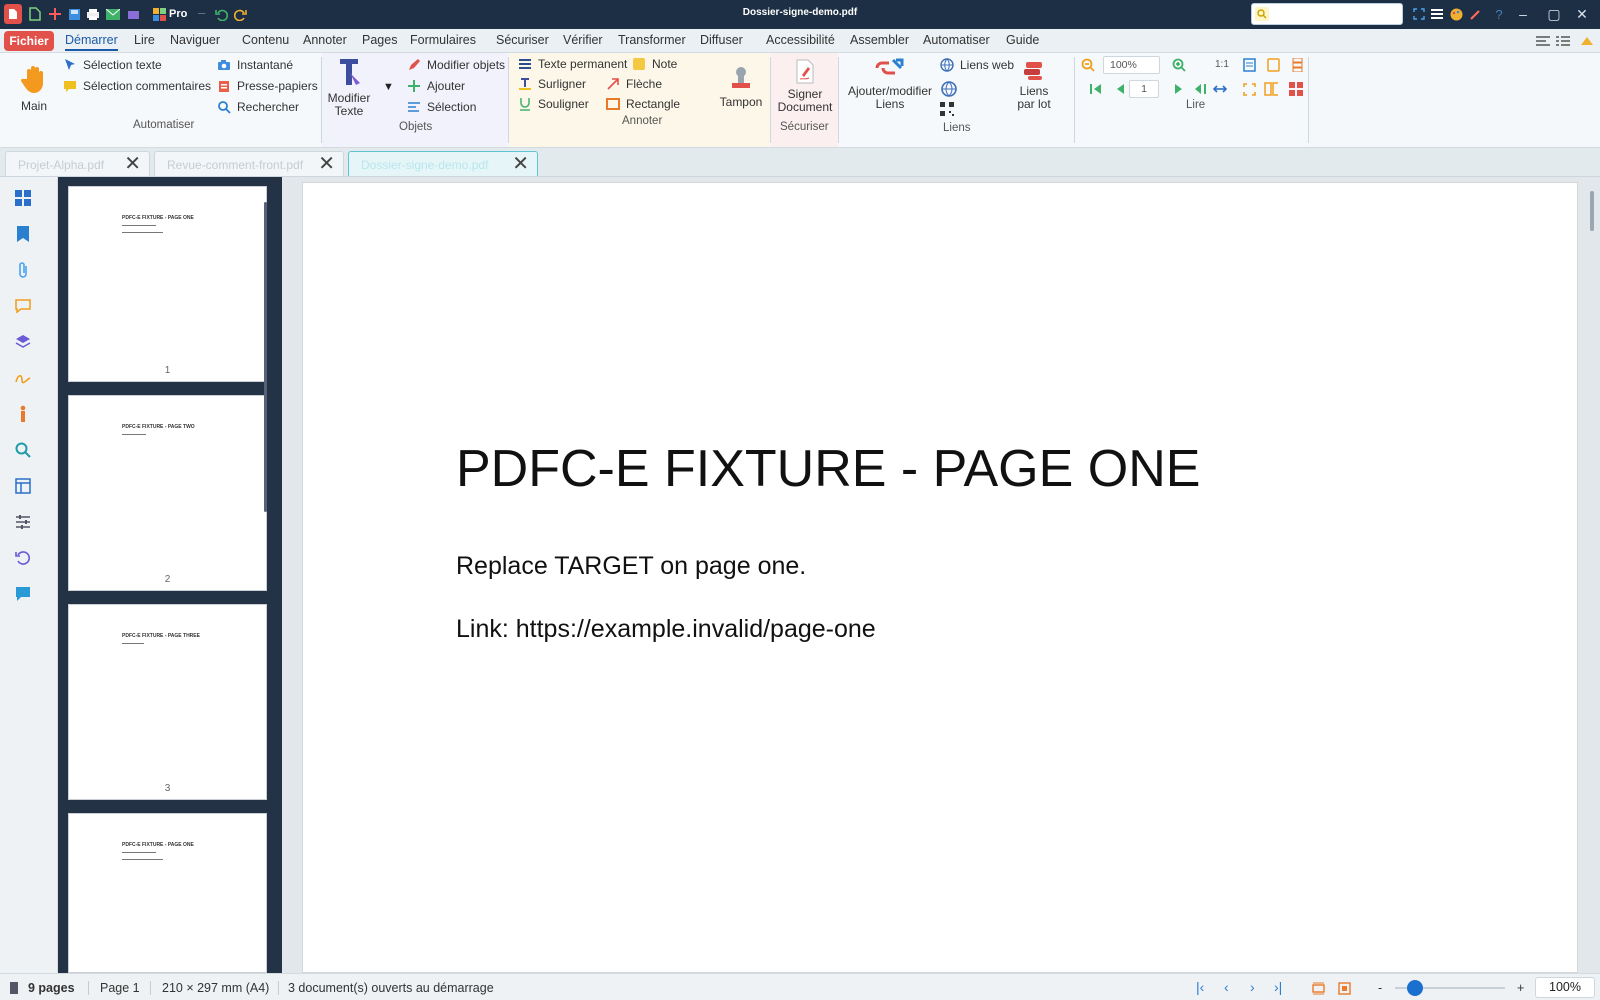 The width and height of the screenshot is (1600, 1000). I want to click on add-icon, so click(55, 14).